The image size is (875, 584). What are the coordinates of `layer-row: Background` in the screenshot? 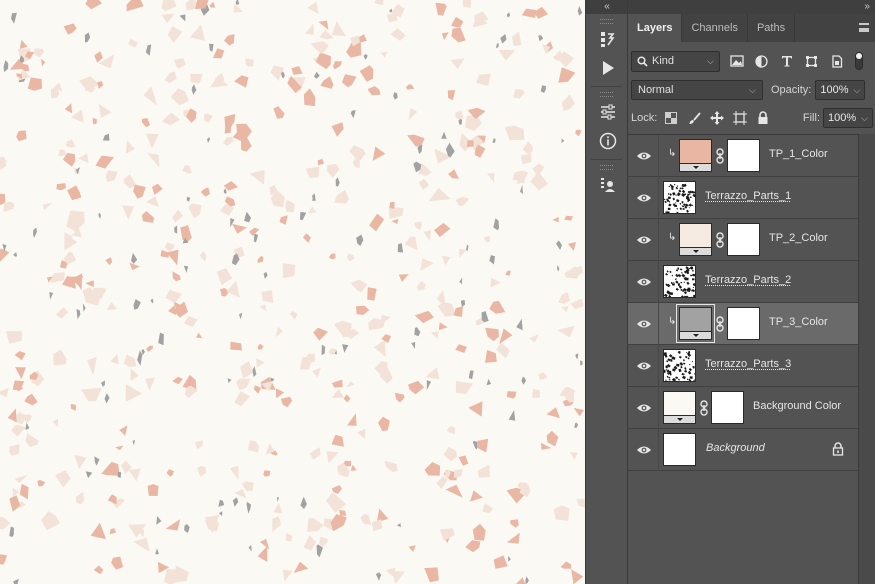 It's located at (743, 450).